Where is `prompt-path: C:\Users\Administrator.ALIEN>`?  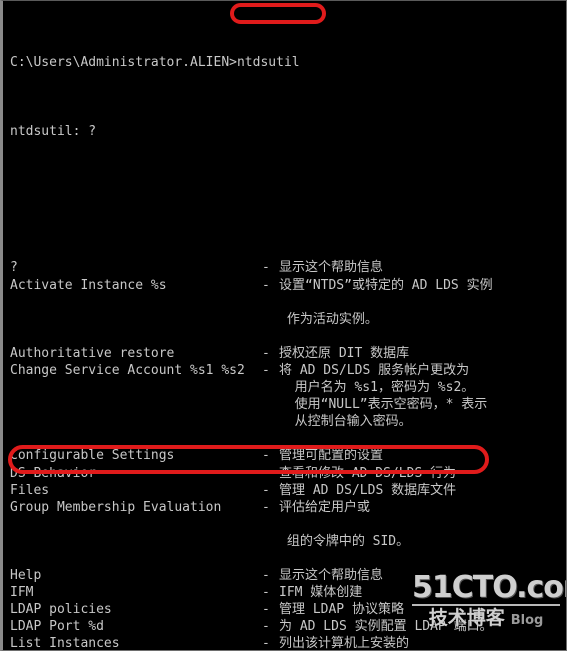
prompt-path: C:\Users\Administrator.ALIEN> is located at coordinates (123, 63).